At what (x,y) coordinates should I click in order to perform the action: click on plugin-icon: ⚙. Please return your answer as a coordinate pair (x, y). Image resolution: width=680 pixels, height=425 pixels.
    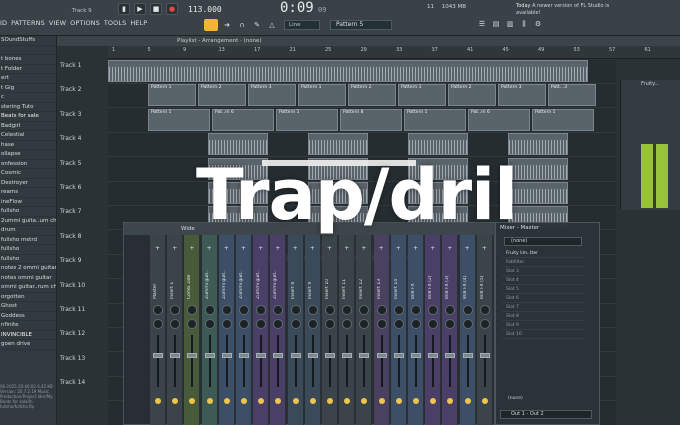
    Looking at the image, I should click on (538, 25).